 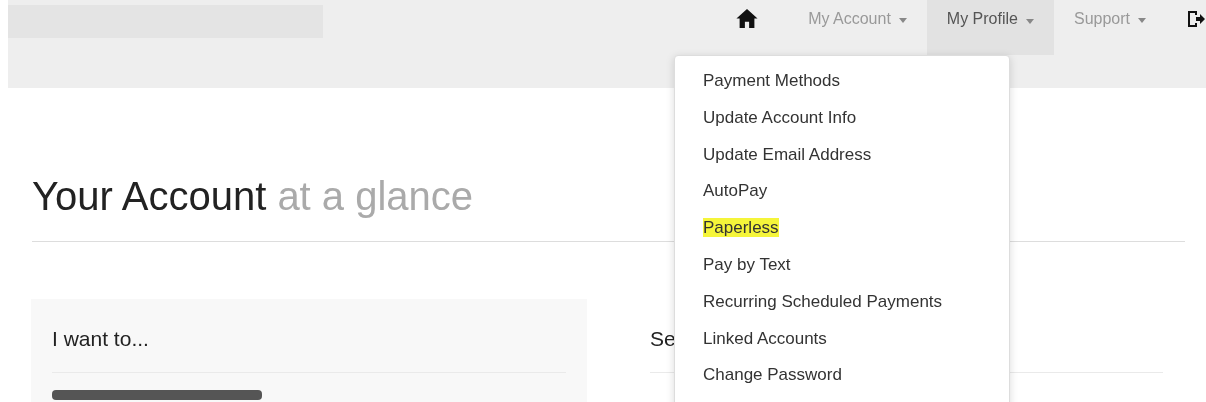 I want to click on panel-title: Se, so click(x=663, y=339).